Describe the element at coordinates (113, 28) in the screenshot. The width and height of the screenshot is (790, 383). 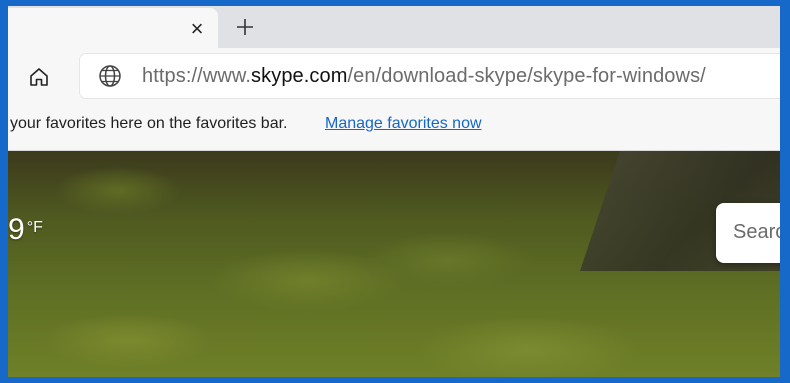
I see `active-tab: ×` at that location.